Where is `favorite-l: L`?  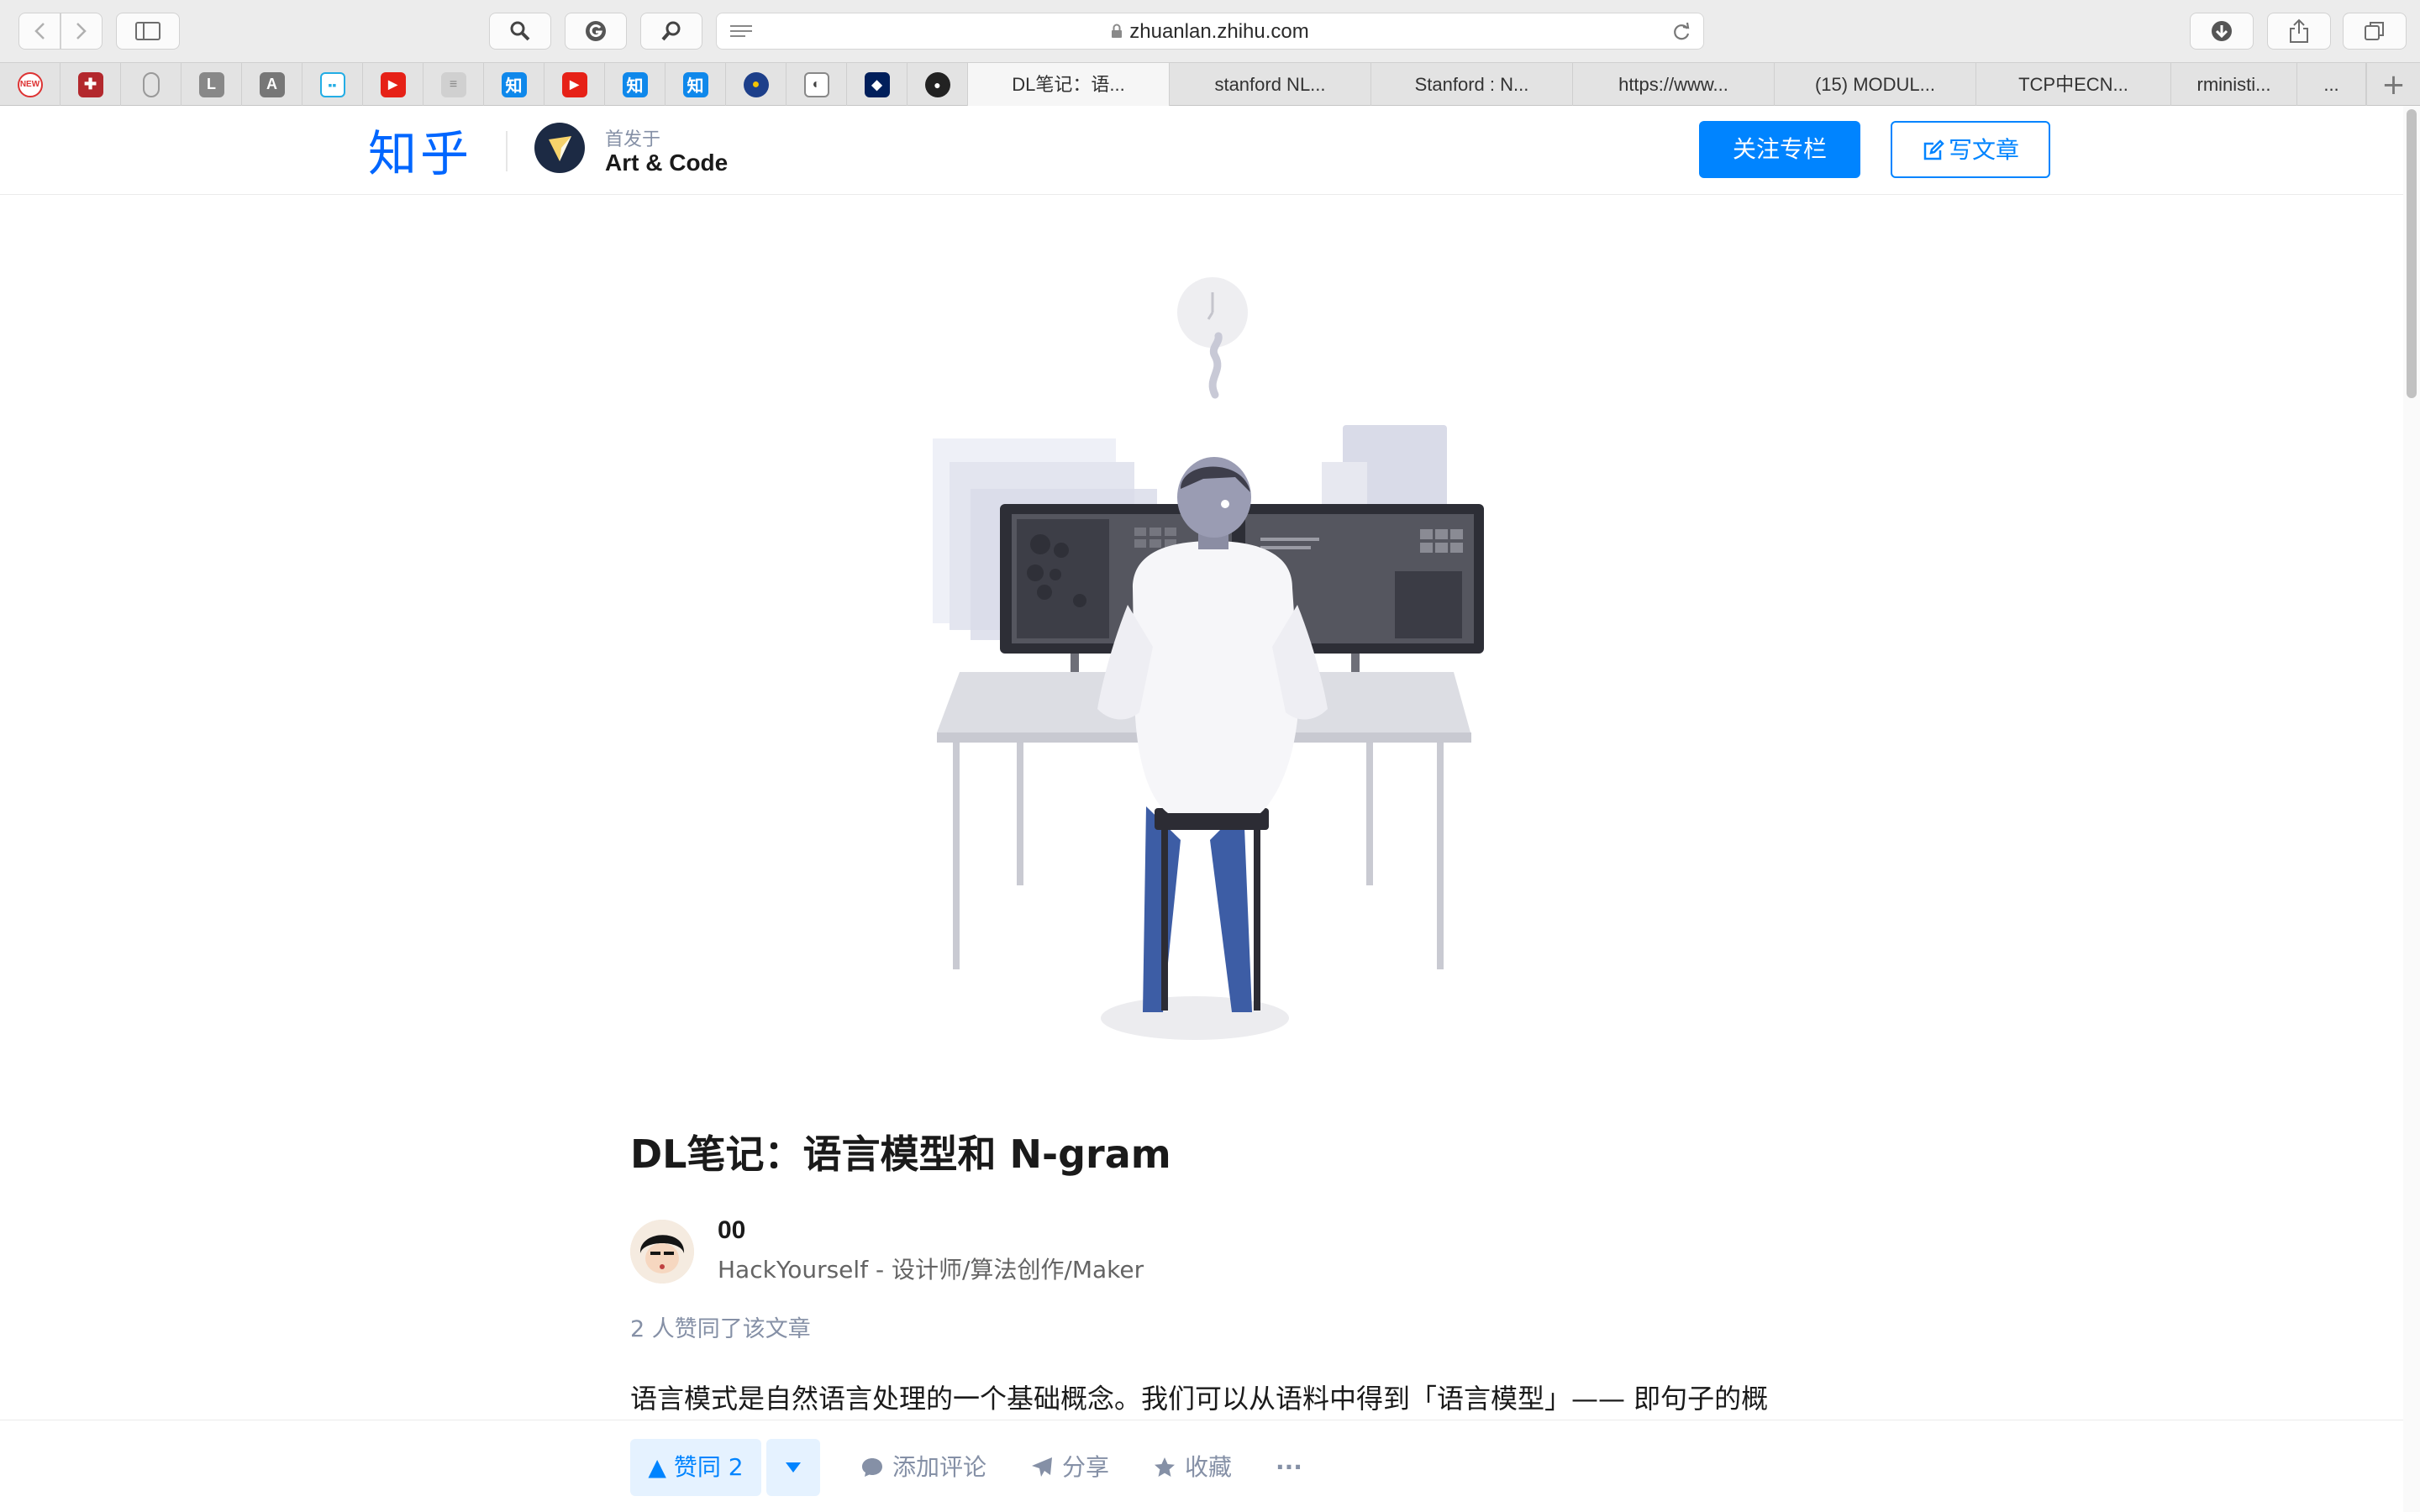 favorite-l: L is located at coordinates (212, 84).